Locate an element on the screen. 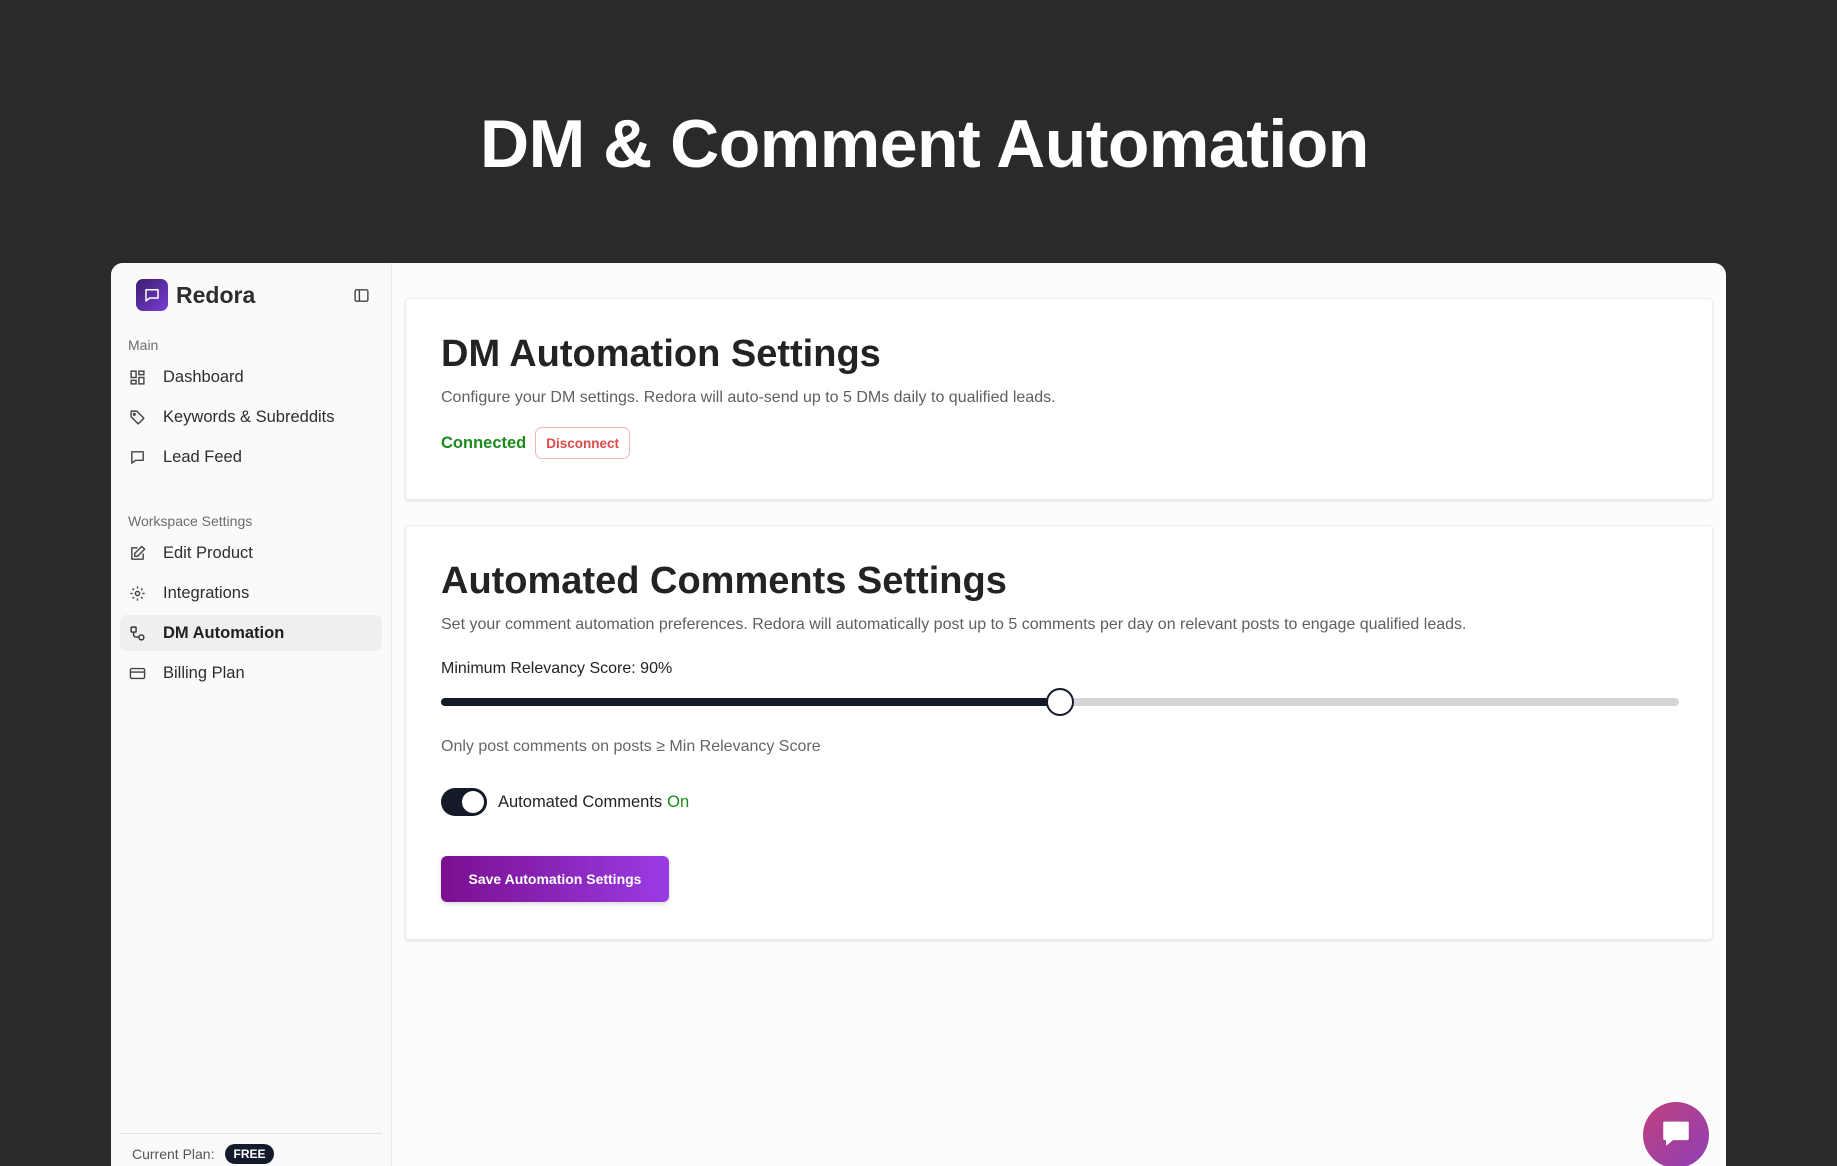 This screenshot has width=1837, height=1166. sidebar-item-label: Edit Product is located at coordinates (208, 552).